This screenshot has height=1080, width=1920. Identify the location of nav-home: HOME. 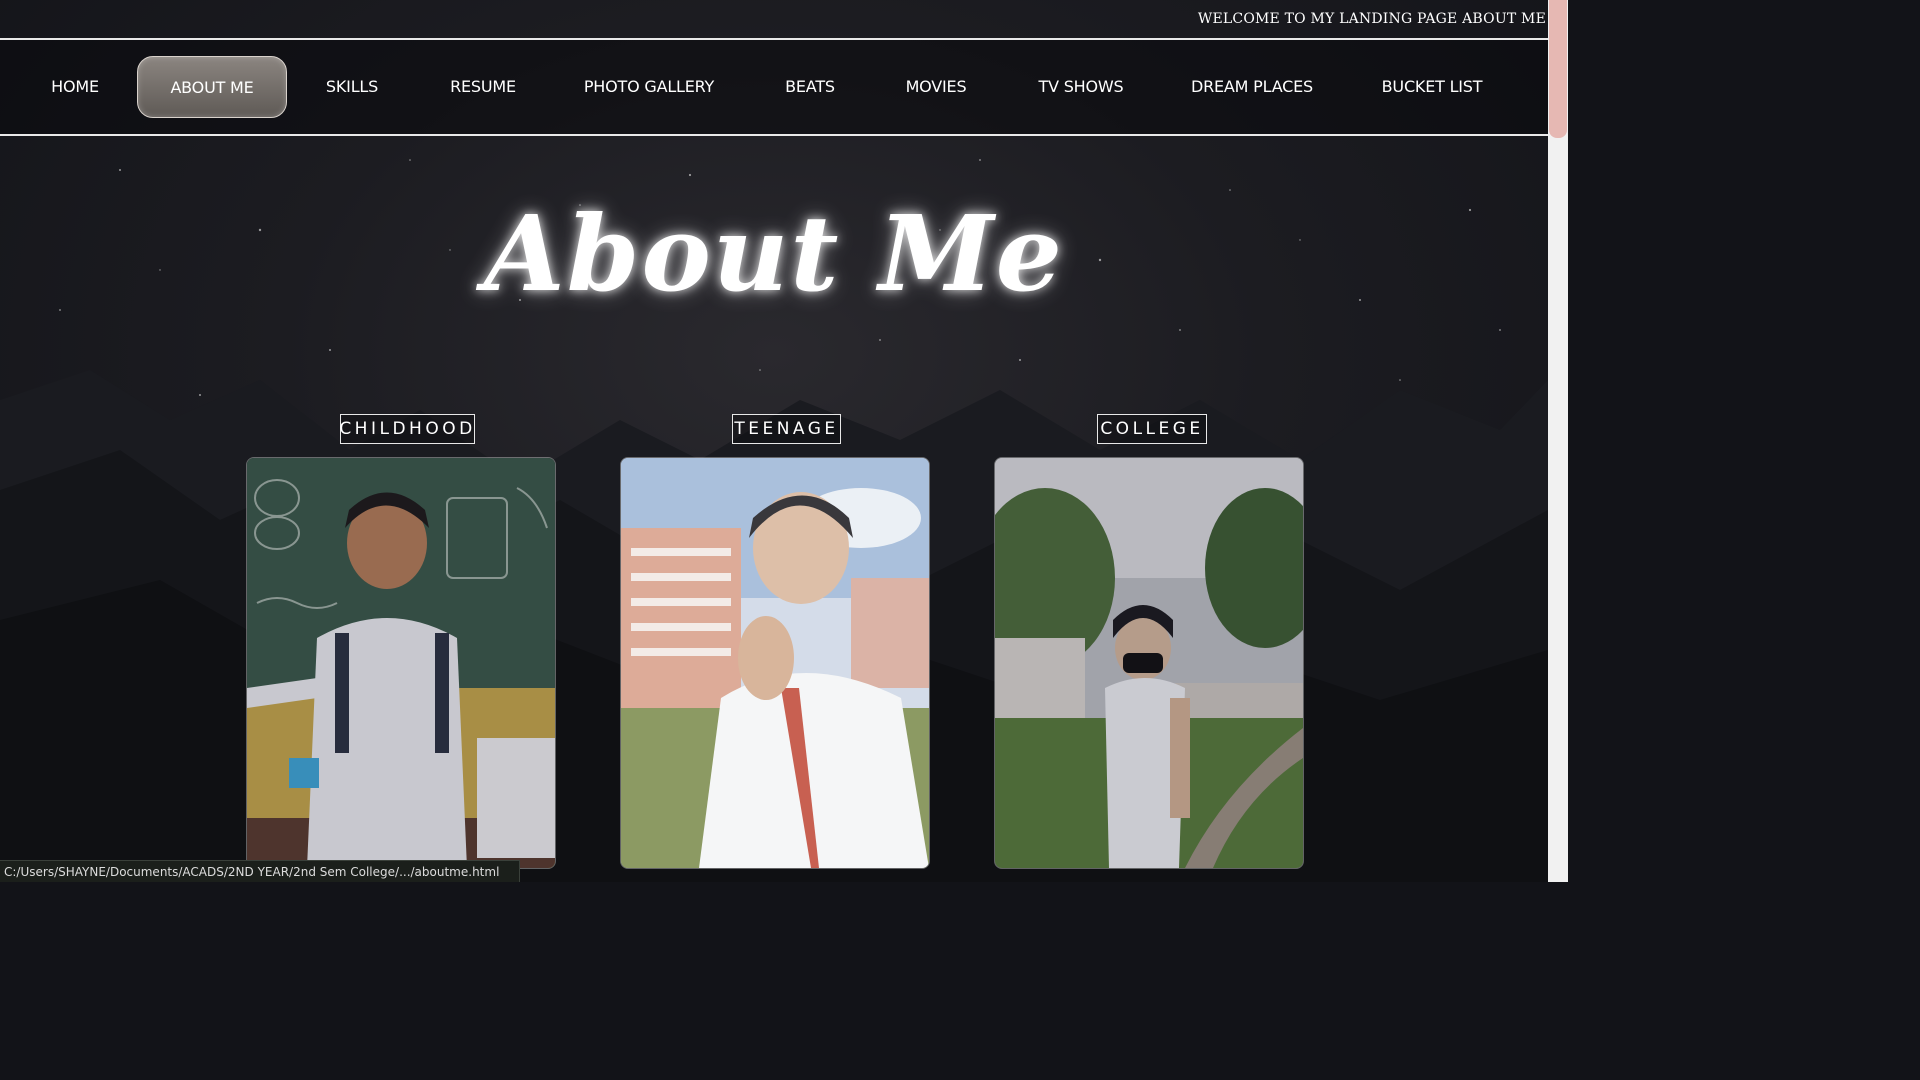
(75, 86).